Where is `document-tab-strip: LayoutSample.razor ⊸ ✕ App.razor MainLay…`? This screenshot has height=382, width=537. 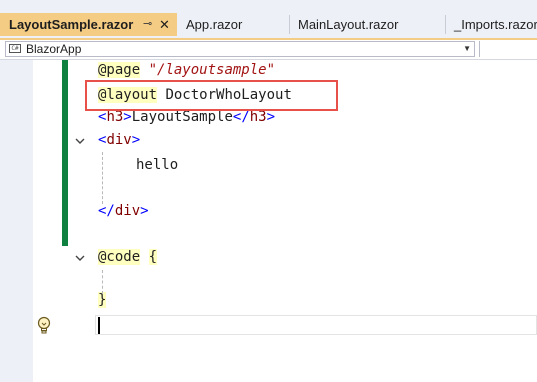
document-tab-strip: LayoutSample.razor ⊸ ✕ App.razor MainLay… is located at coordinates (268, 20).